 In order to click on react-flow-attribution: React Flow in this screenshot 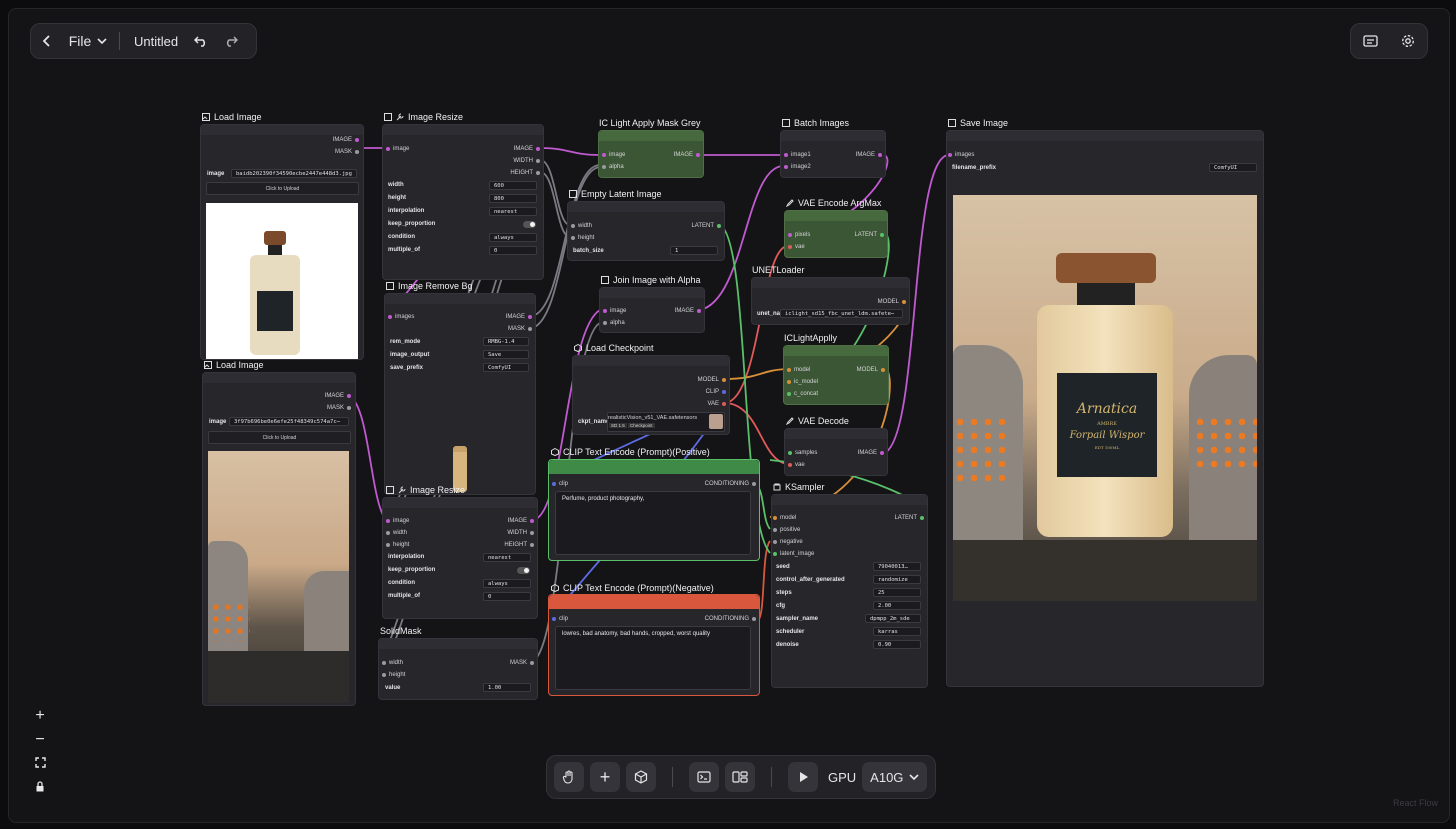, I will do `click(1415, 803)`.